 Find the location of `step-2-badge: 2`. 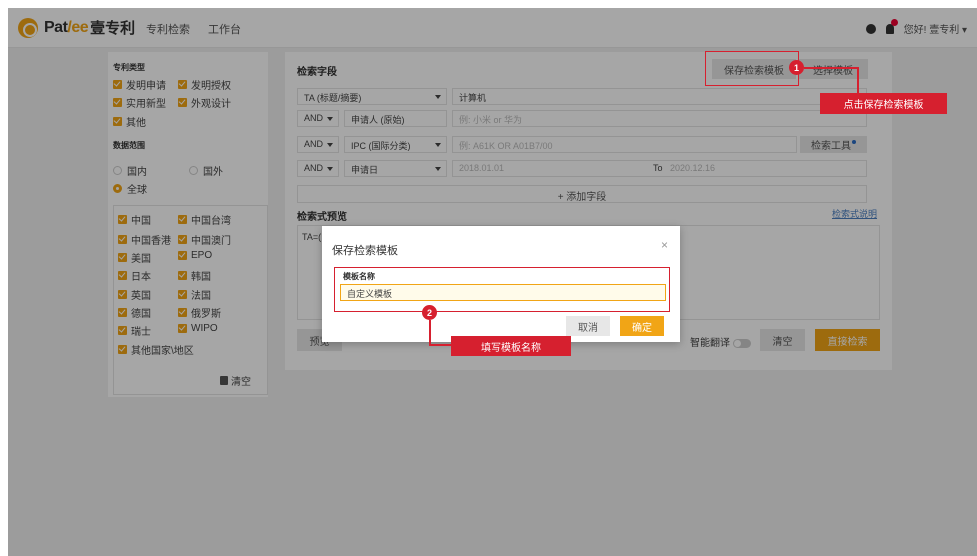

step-2-badge: 2 is located at coordinates (429, 312).